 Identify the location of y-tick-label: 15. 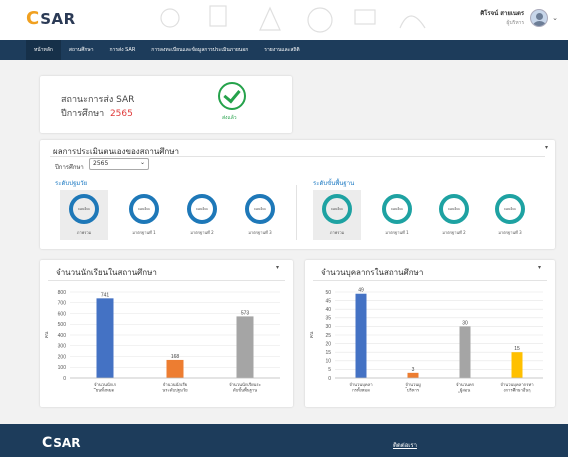
(328, 353).